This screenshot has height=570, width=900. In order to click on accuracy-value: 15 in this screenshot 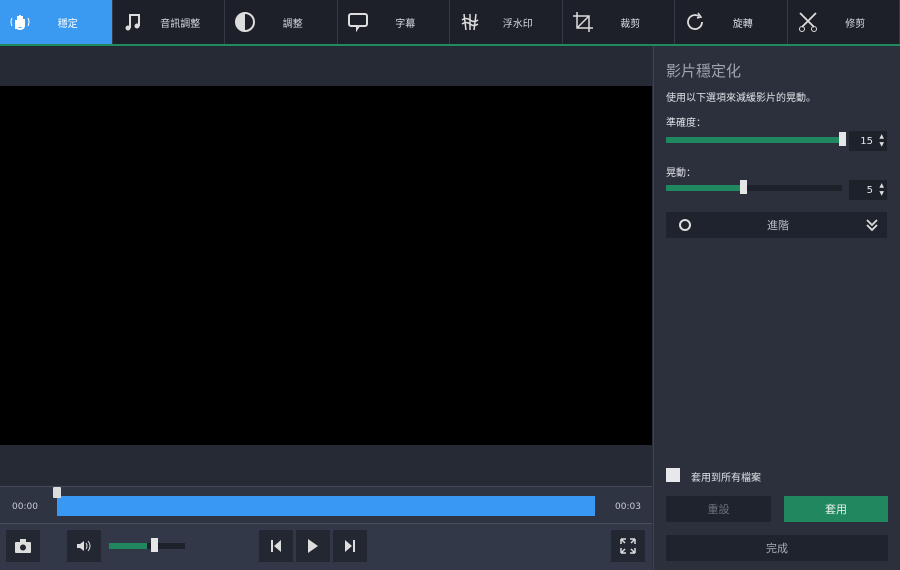, I will do `click(866, 141)`.